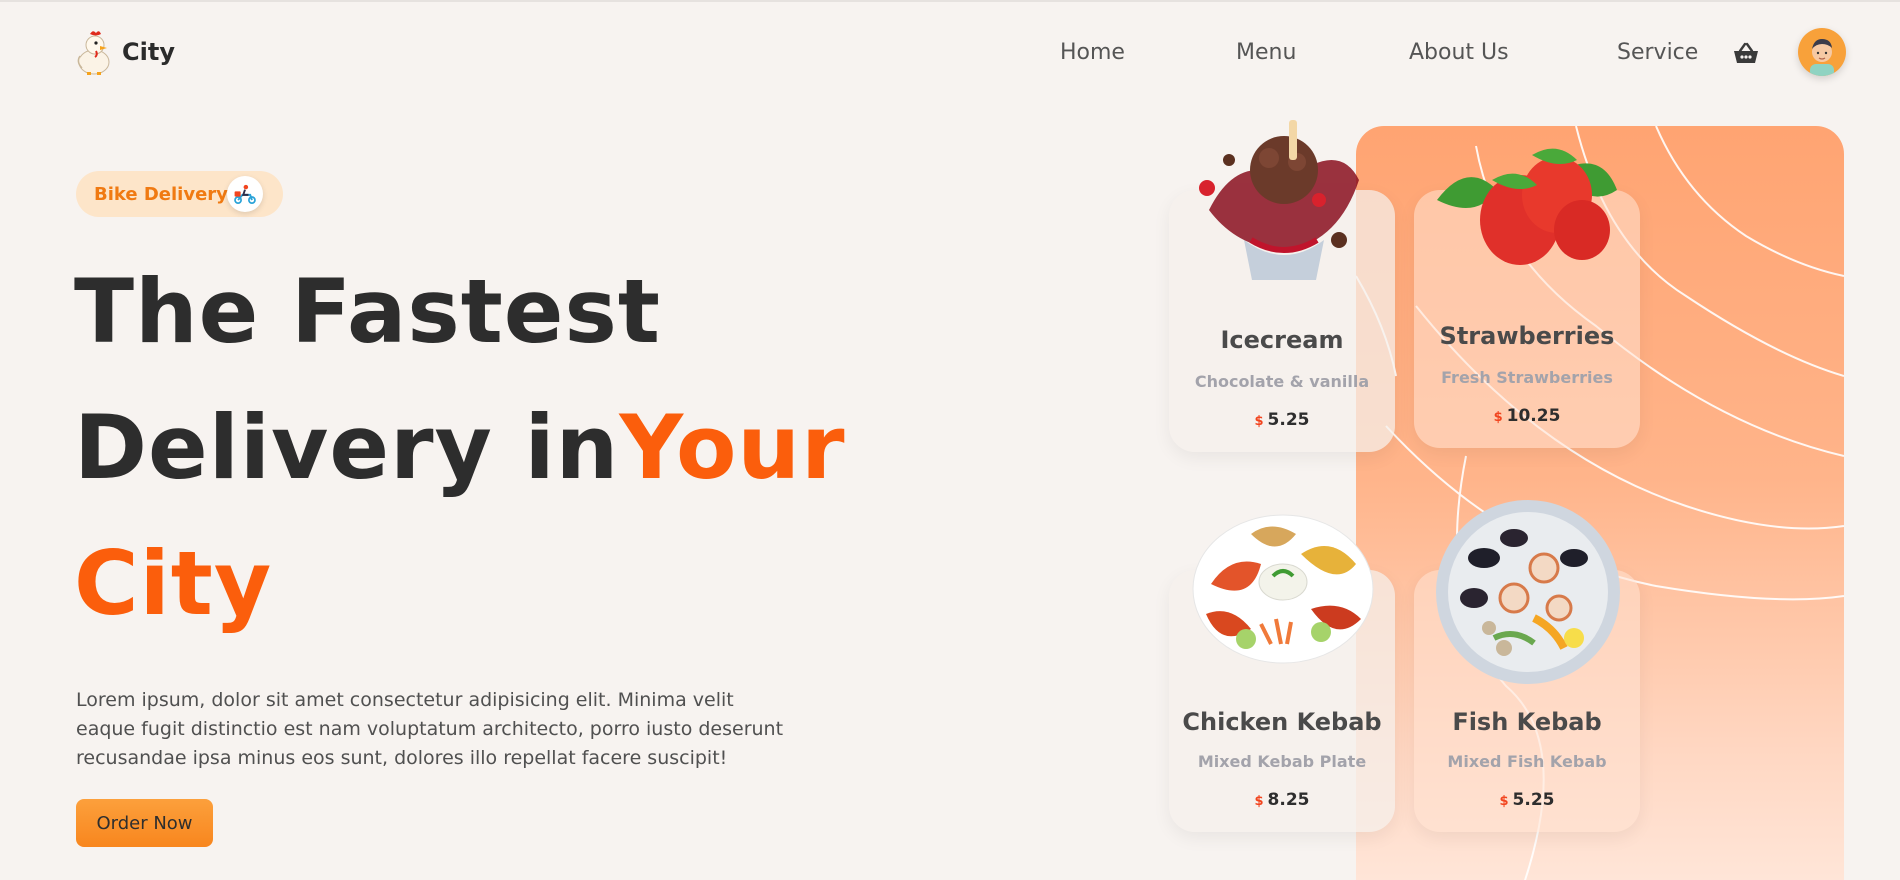 This screenshot has height=880, width=1900. What do you see at coordinates (1527, 761) in the screenshot?
I see `product-subtitle: Mixed Fish Kebab` at bounding box center [1527, 761].